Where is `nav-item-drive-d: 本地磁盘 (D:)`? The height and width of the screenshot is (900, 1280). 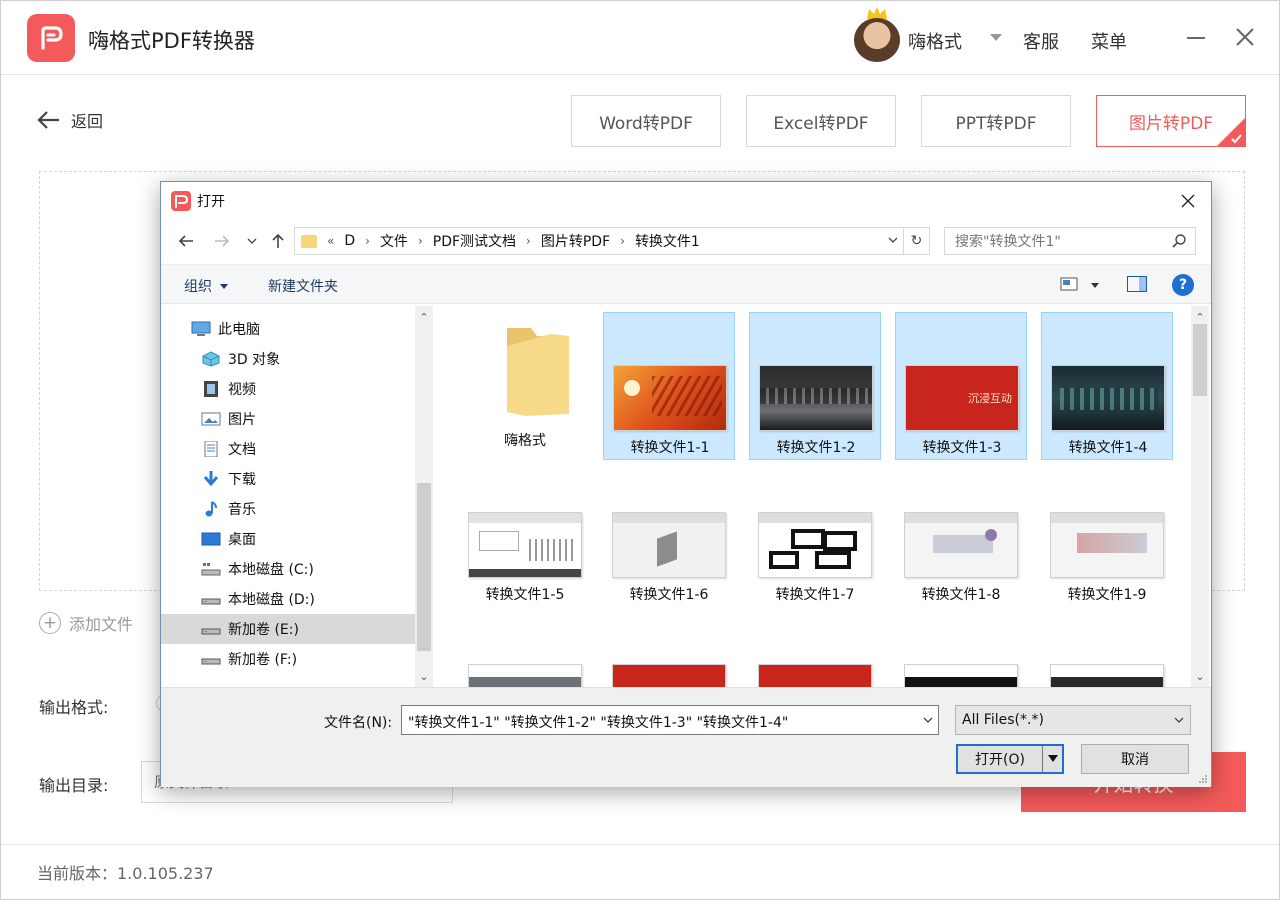
nav-item-drive-d: 本地磁盘 (D:) is located at coordinates (288, 599).